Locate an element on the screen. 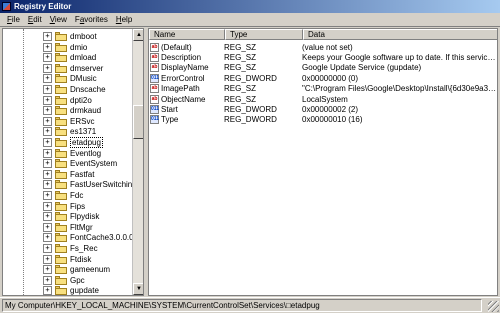 The width and height of the screenshot is (500, 313). tree-item: + Ftdisk is located at coordinates (47, 259).